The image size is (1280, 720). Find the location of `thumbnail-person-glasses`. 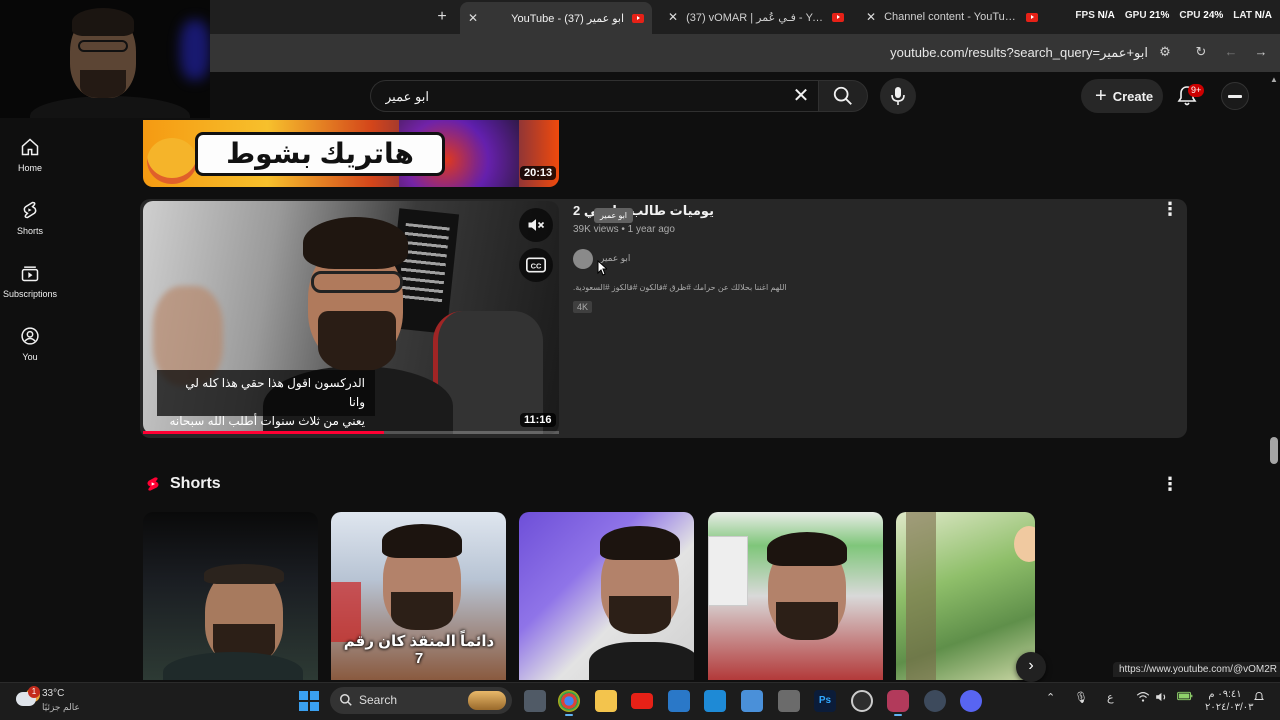

thumbnail-person-glasses is located at coordinates (357, 282).